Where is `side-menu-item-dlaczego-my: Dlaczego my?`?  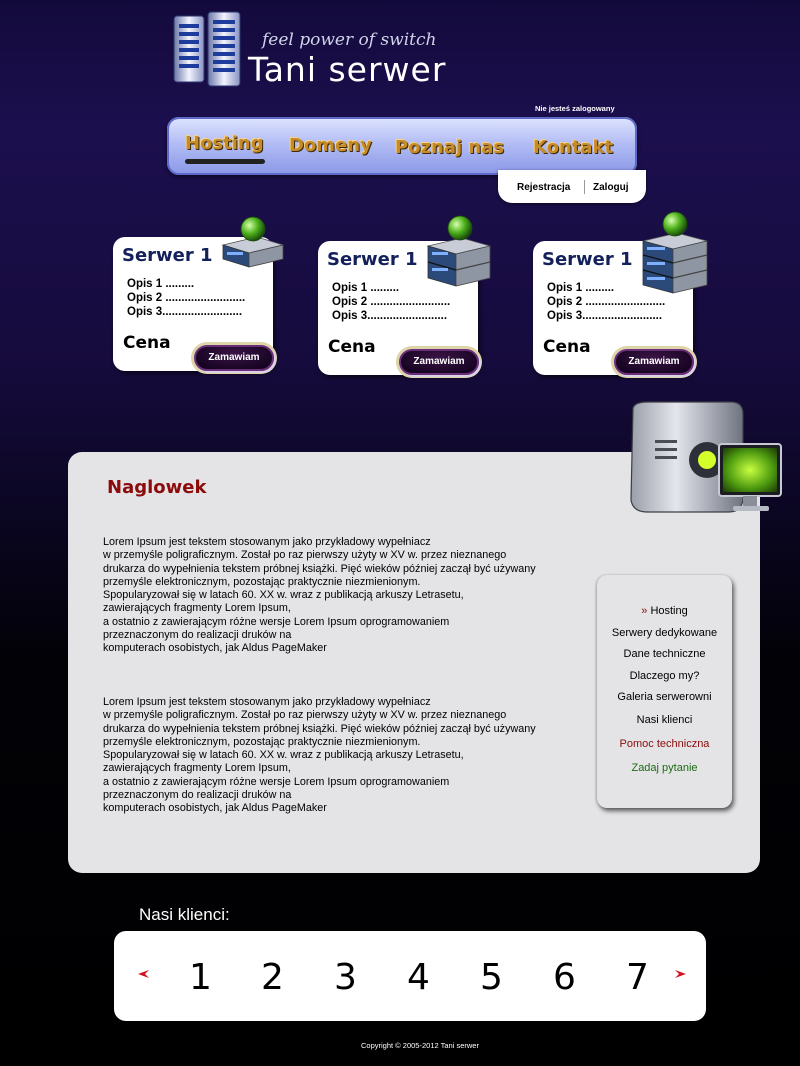 side-menu-item-dlaczego-my: Dlaczego my? is located at coordinates (664, 676).